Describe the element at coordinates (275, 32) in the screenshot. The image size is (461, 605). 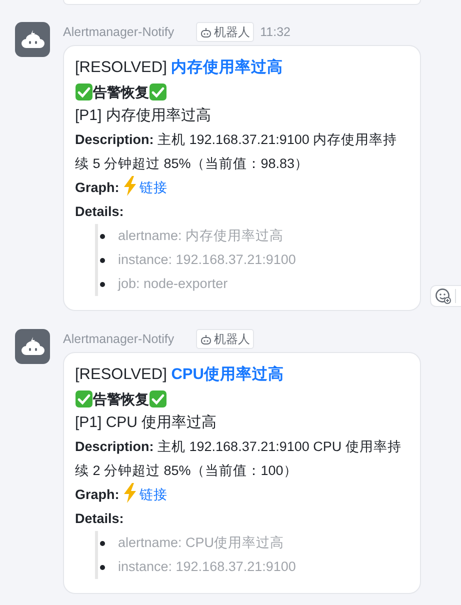
I see `timestamp: 11:32` at that location.